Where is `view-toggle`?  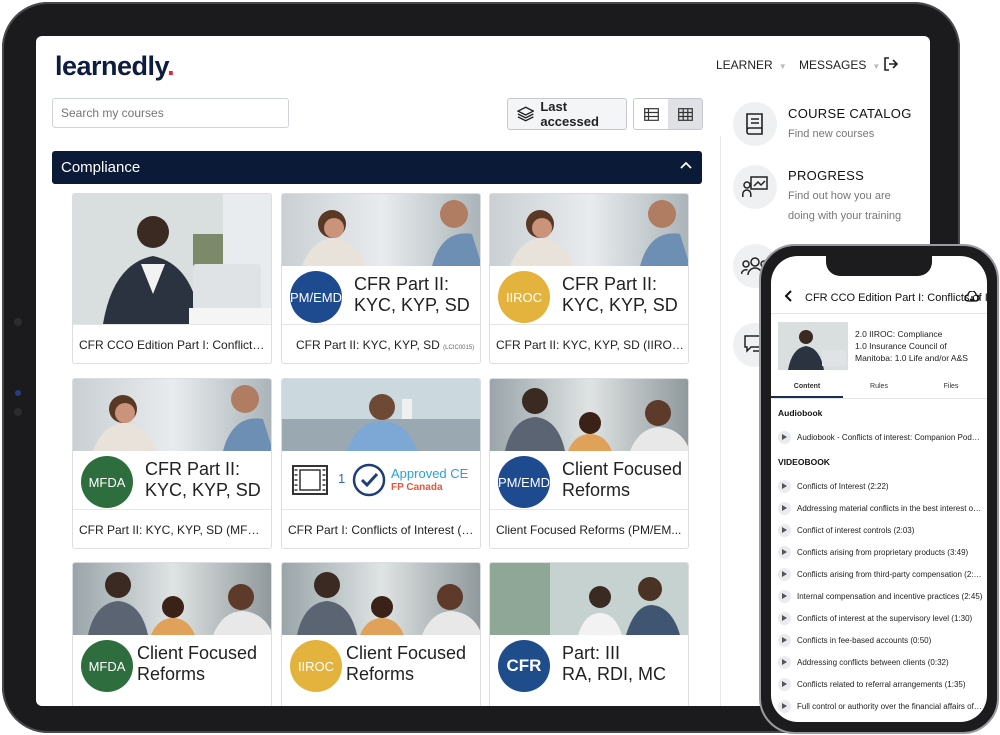
view-toggle is located at coordinates (668, 114).